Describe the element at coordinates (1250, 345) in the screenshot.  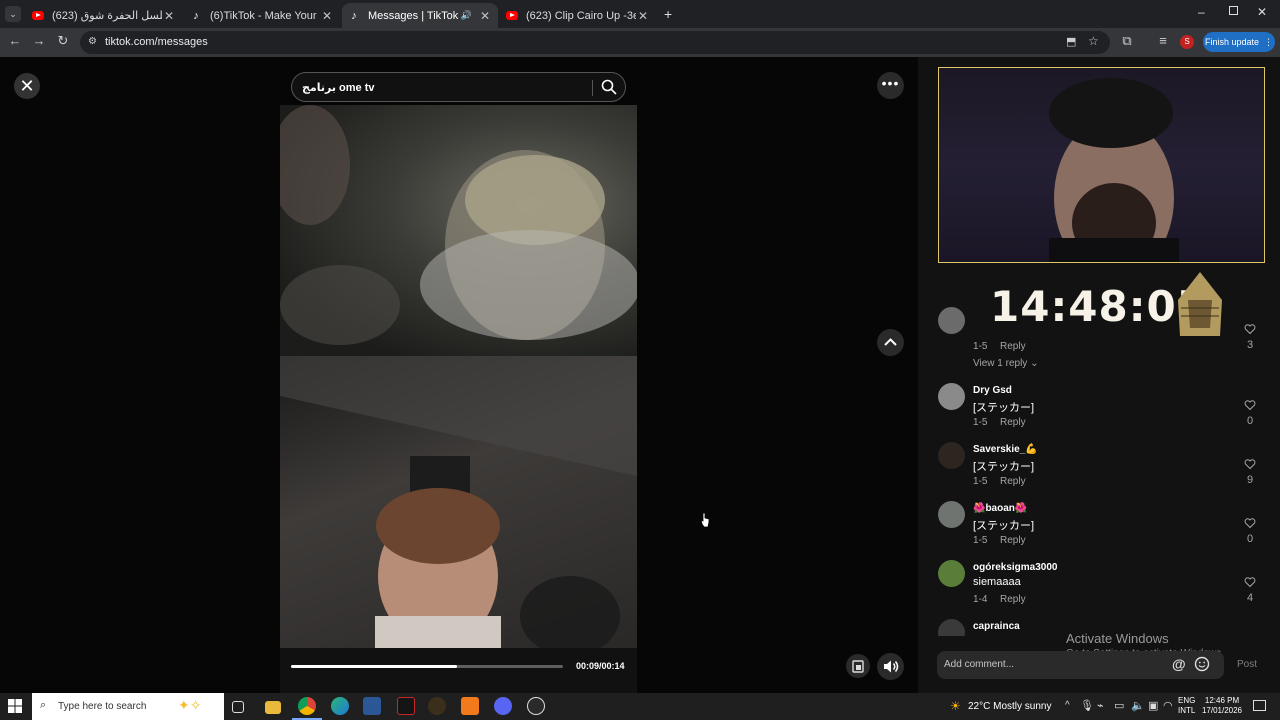
I see `like-count: 3` at that location.